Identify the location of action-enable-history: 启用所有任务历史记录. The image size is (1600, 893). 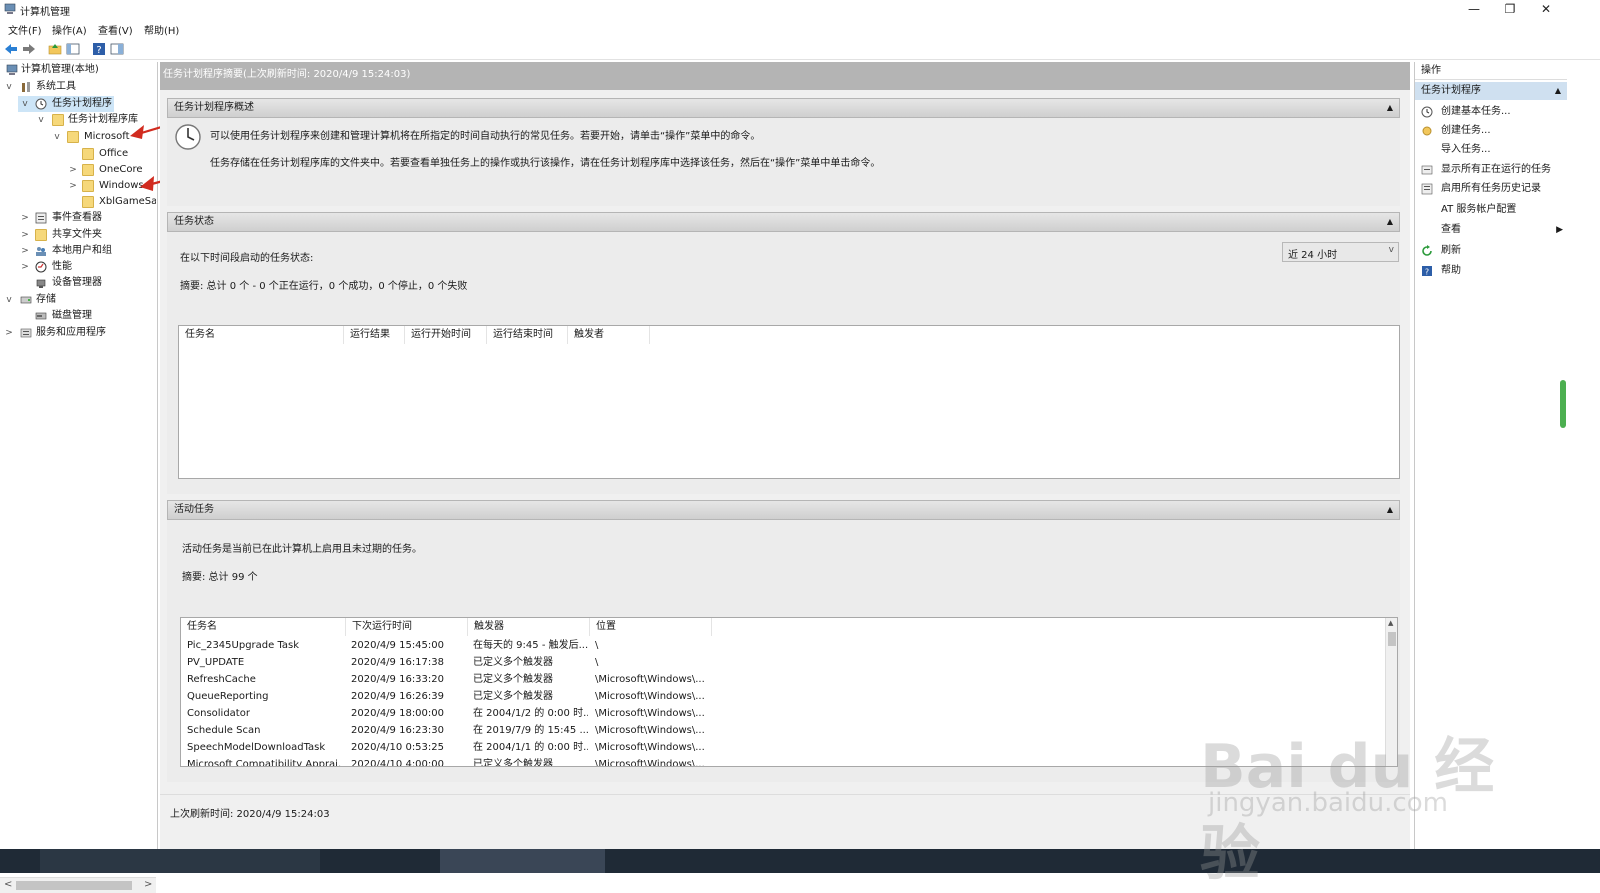
(1491, 189).